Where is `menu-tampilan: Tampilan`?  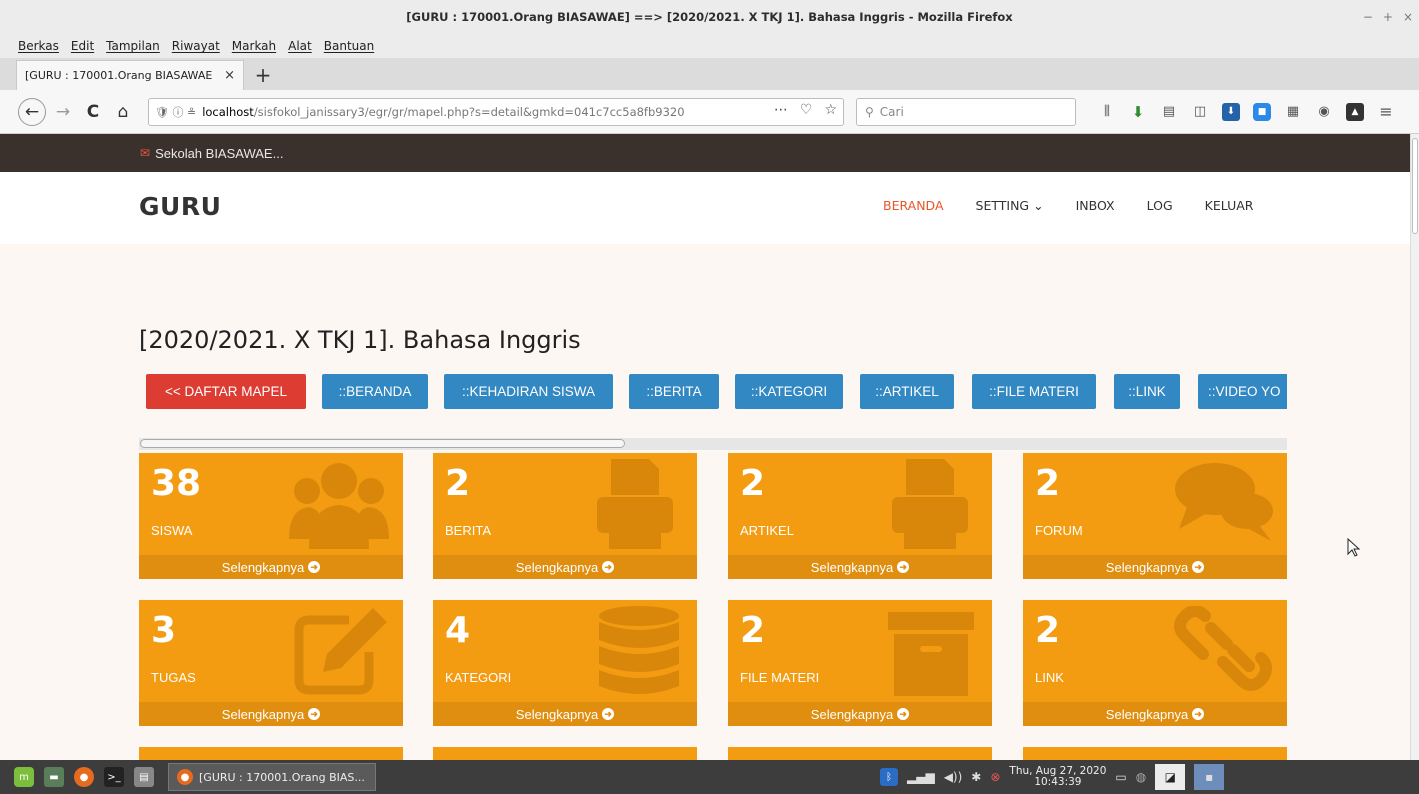 menu-tampilan: Tampilan is located at coordinates (133, 46).